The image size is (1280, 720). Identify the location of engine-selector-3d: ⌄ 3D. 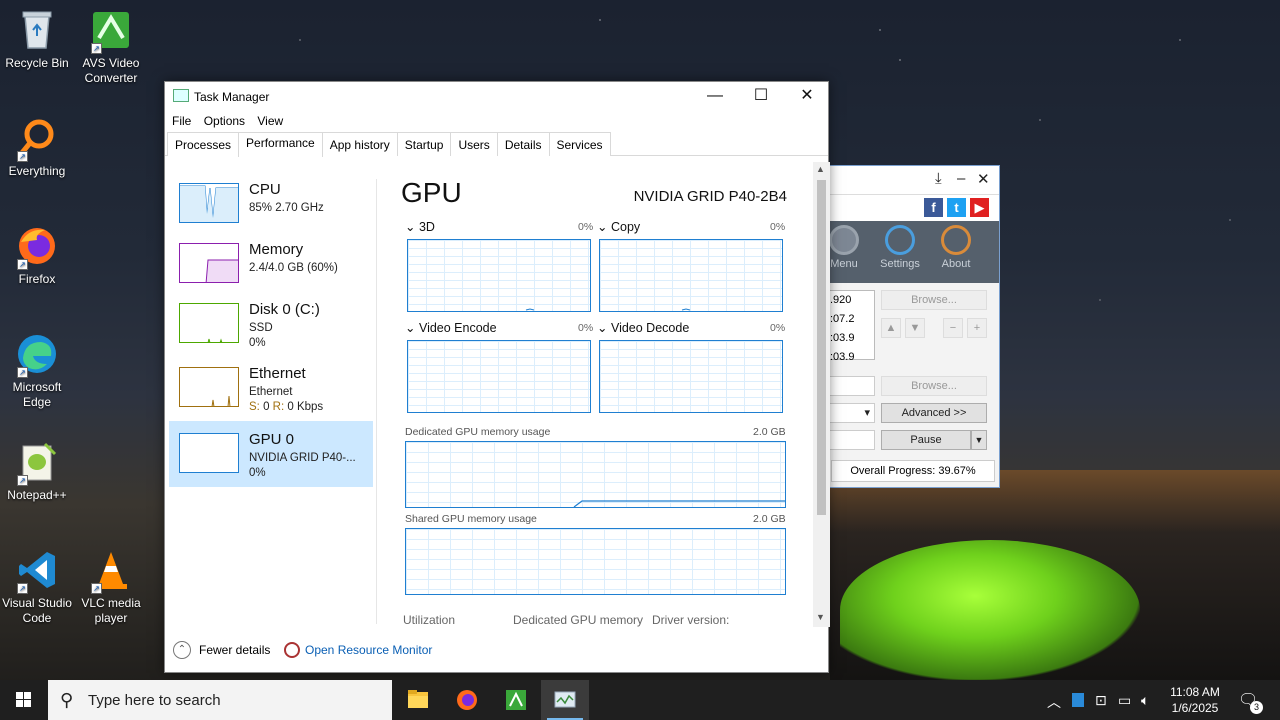
(420, 226).